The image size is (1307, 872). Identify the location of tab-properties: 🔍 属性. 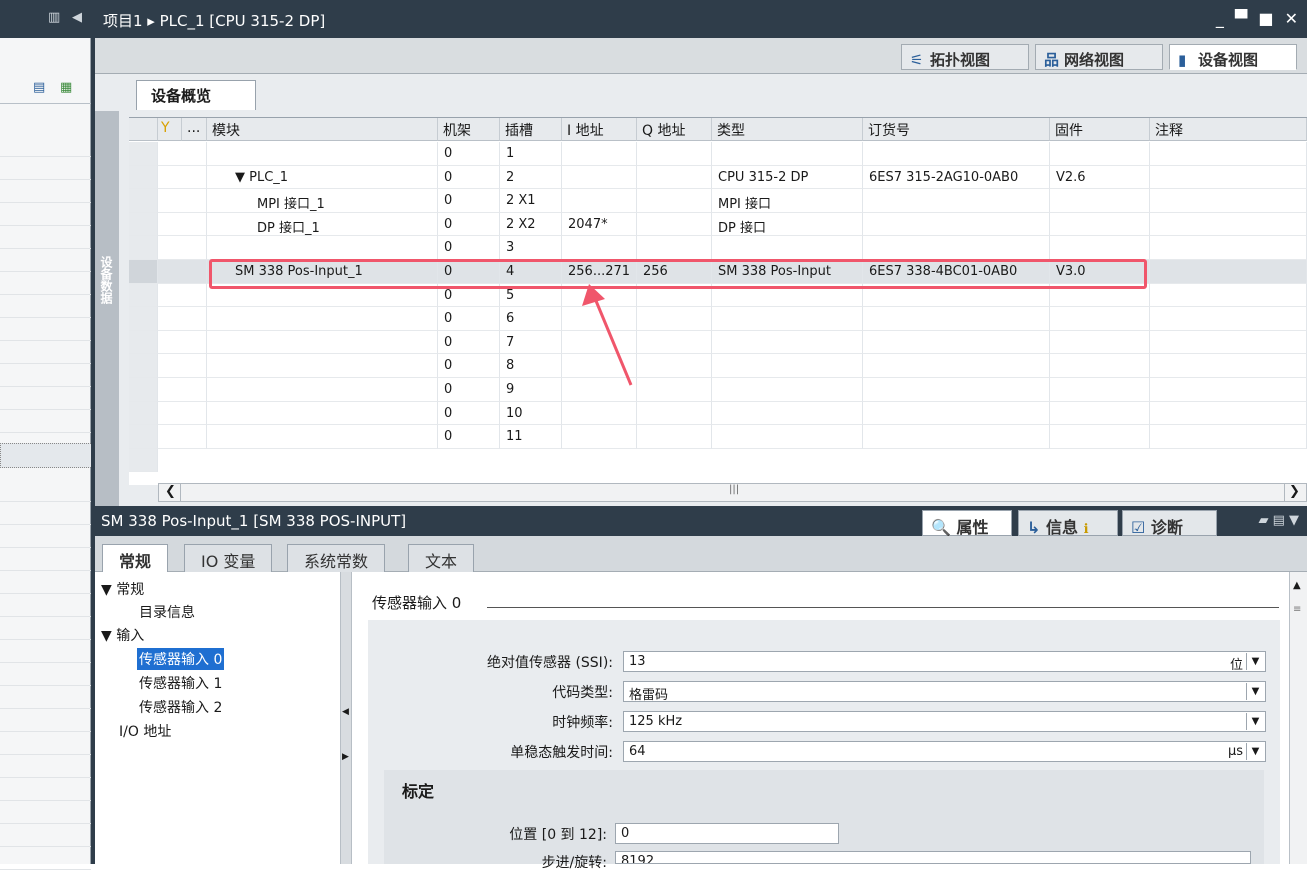
(967, 523).